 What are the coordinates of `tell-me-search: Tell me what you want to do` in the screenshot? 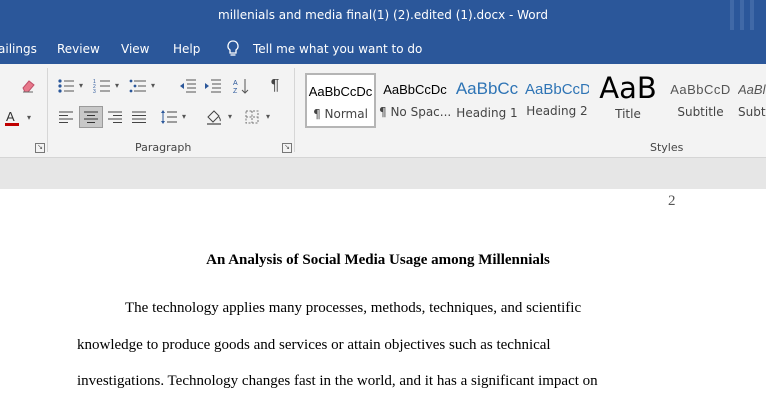 It's located at (337, 49).